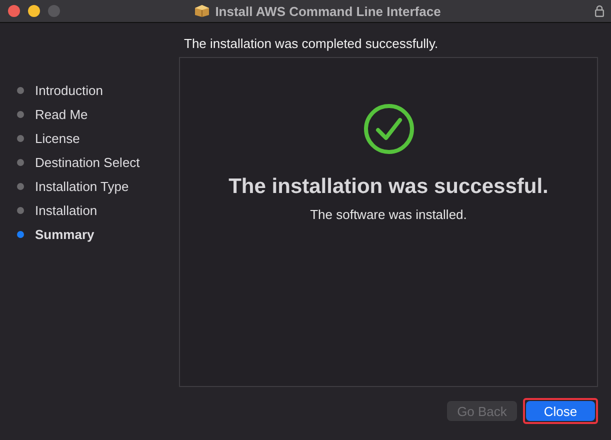 Image resolution: width=611 pixels, height=440 pixels. Describe the element at coordinates (388, 187) in the screenshot. I see `result-title: The installation was successful.` at that location.